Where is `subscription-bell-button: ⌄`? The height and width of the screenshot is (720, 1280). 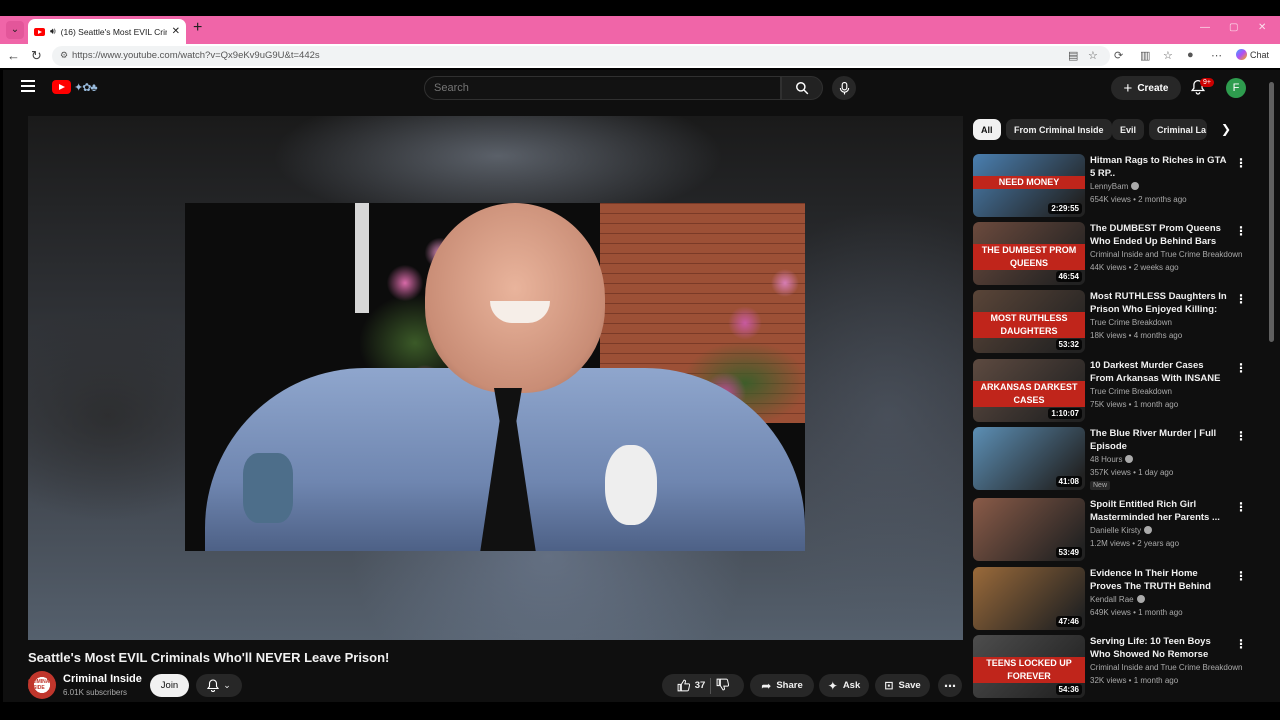 subscription-bell-button: ⌄ is located at coordinates (219, 685).